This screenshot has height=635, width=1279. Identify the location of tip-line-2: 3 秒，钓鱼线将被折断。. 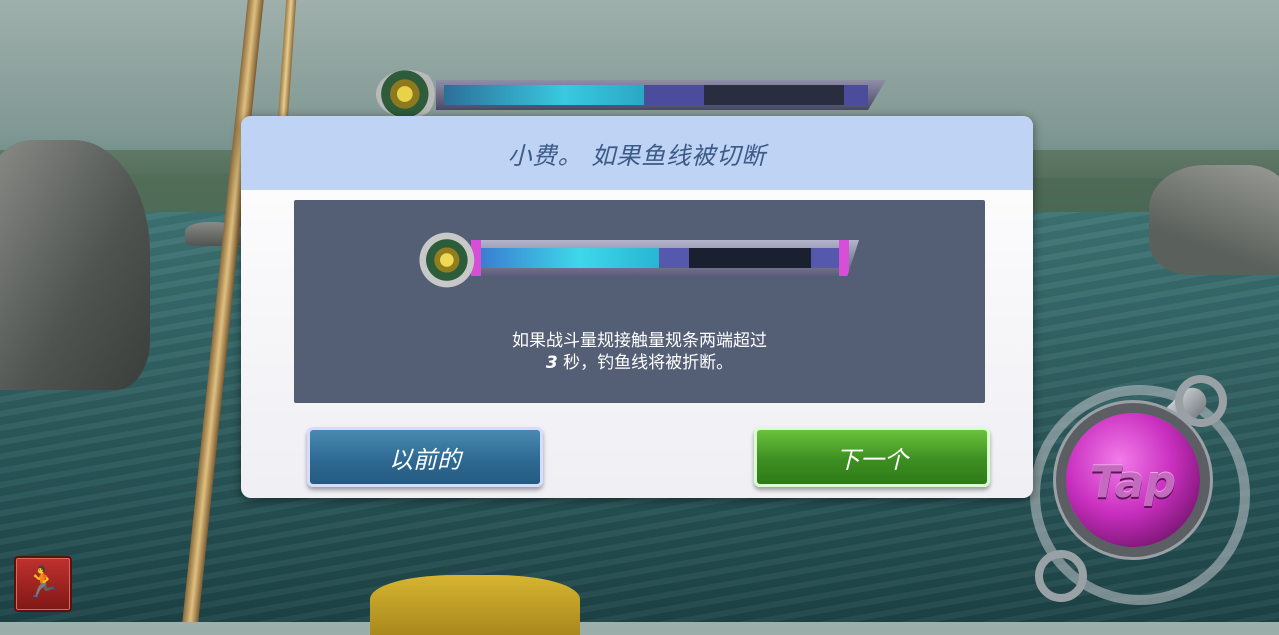
(639, 363).